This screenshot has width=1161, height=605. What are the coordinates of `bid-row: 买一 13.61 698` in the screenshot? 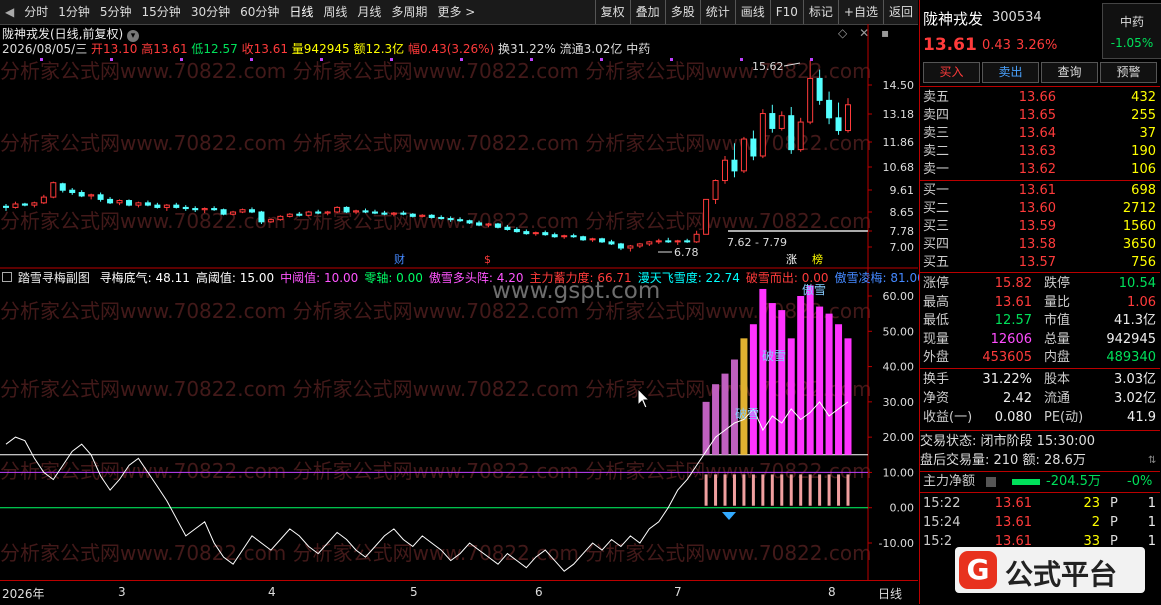 It's located at (1040, 191).